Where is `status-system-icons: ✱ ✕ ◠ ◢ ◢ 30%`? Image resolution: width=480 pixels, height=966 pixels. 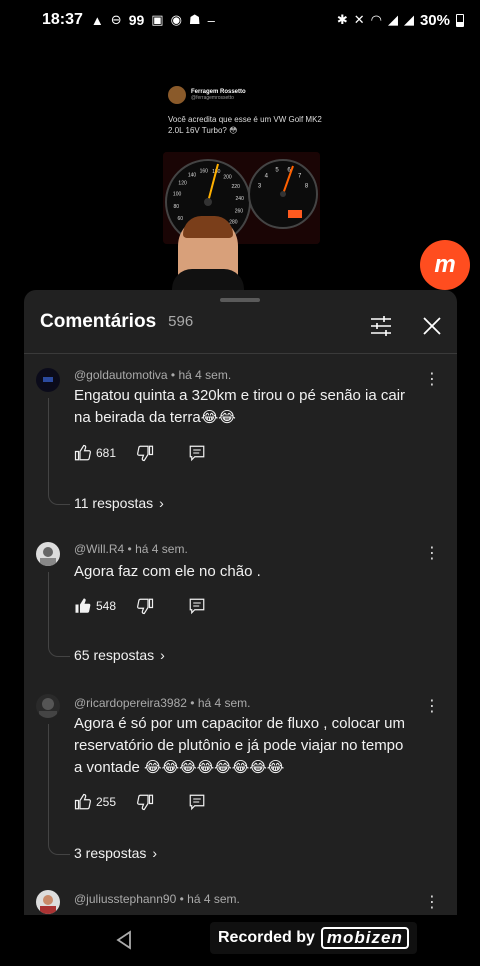
status-system-icons: ✱ ✕ ◠ ◢ ◢ 30% is located at coordinates (400, 20).